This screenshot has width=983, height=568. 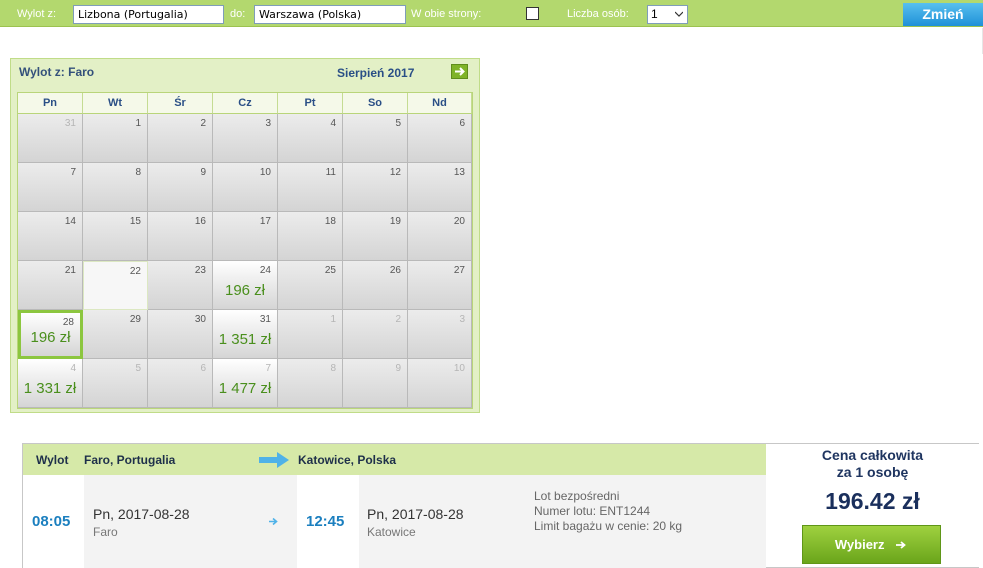 What do you see at coordinates (347, 460) in the screenshot?
I see `flight-destination: Katowice, Polska` at bounding box center [347, 460].